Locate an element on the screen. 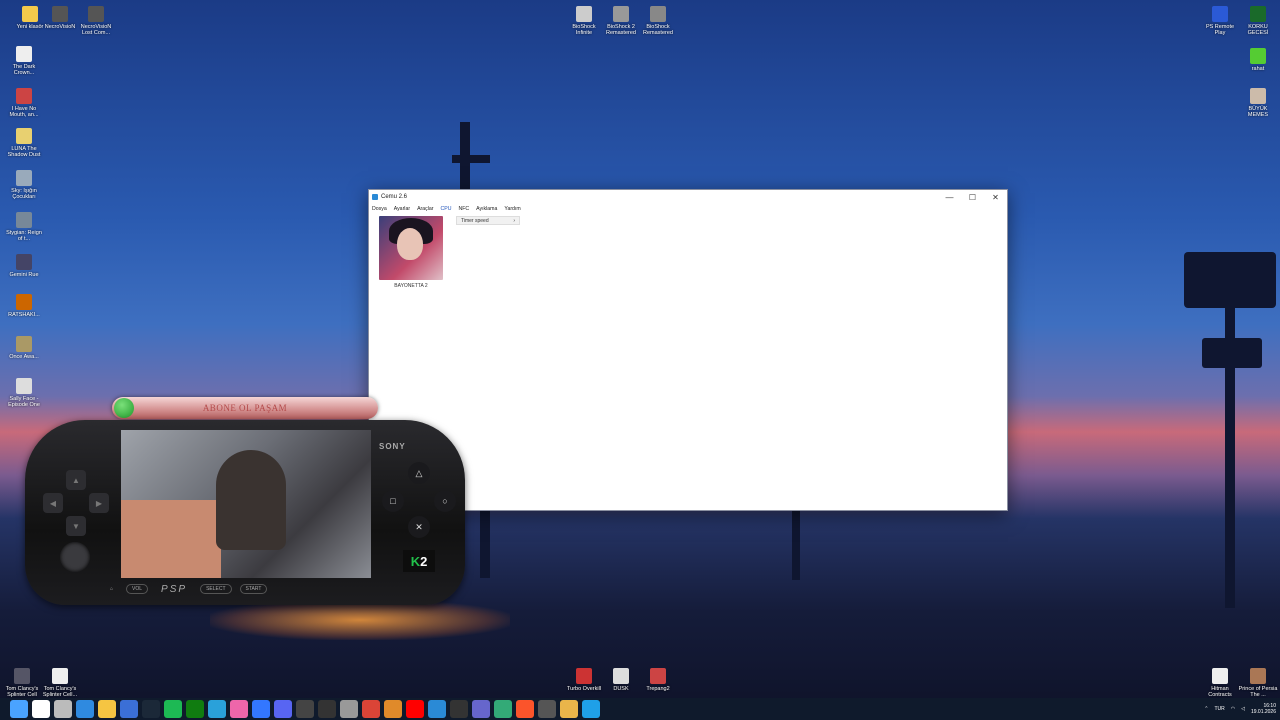  menu-help: Yardım is located at coordinates (512, 209).